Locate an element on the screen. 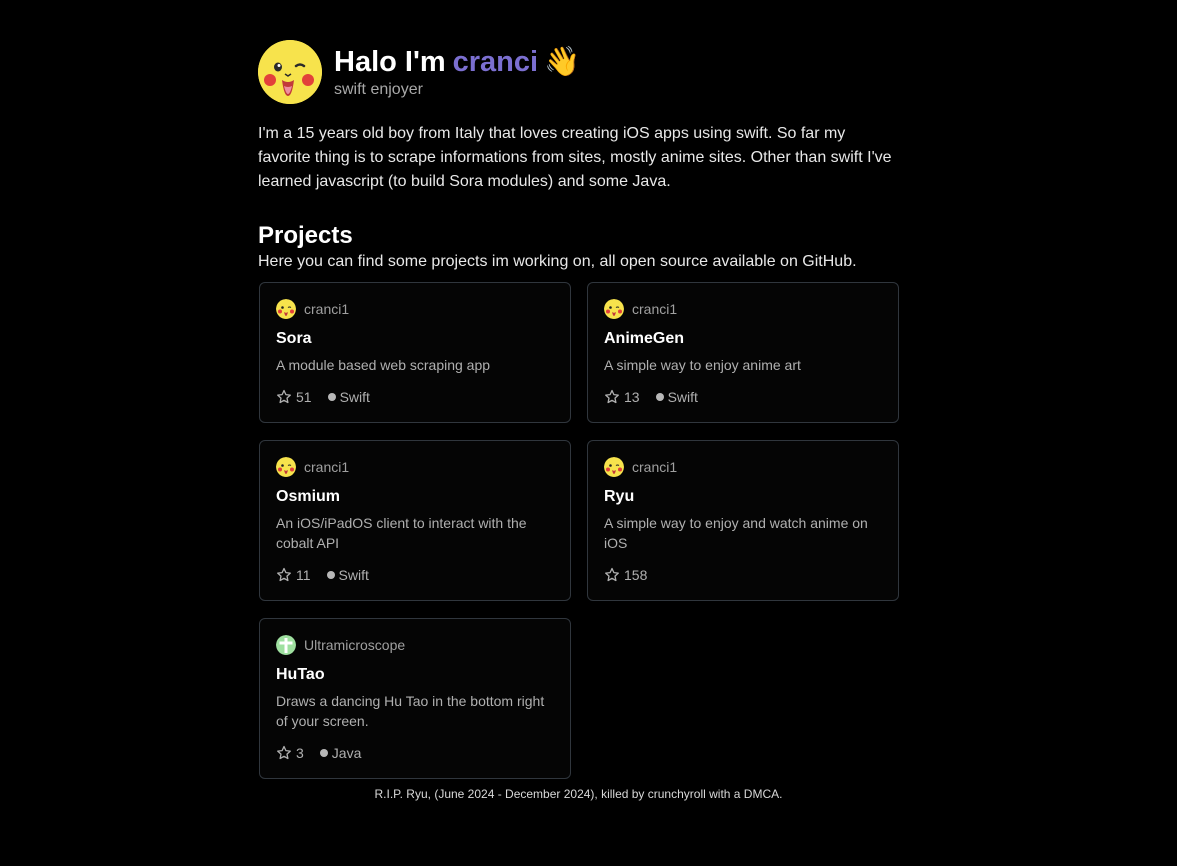 This screenshot has height=866, width=1177. repo-name: AnimeGen is located at coordinates (743, 339).